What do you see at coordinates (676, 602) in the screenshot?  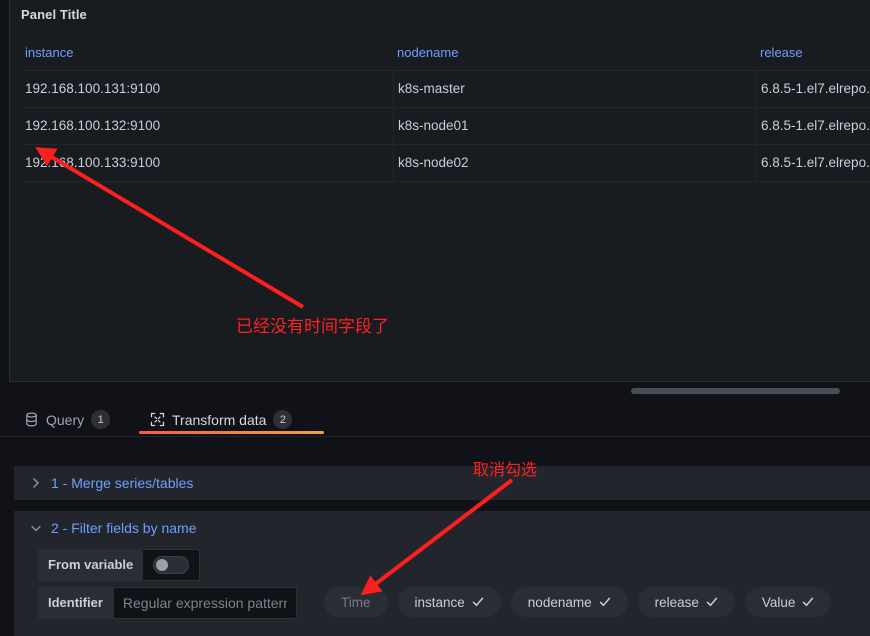 I see `field-pill-label: release` at bounding box center [676, 602].